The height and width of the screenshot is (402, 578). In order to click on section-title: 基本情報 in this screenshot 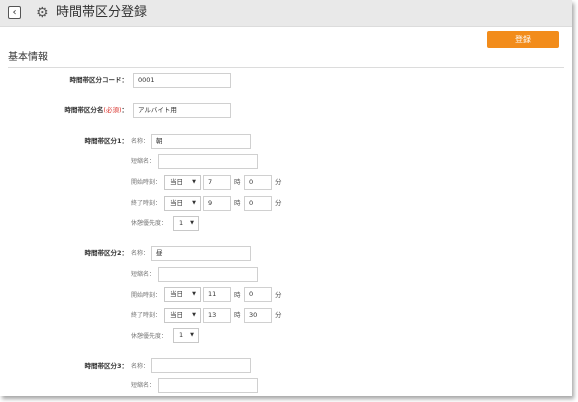, I will do `click(28, 57)`.